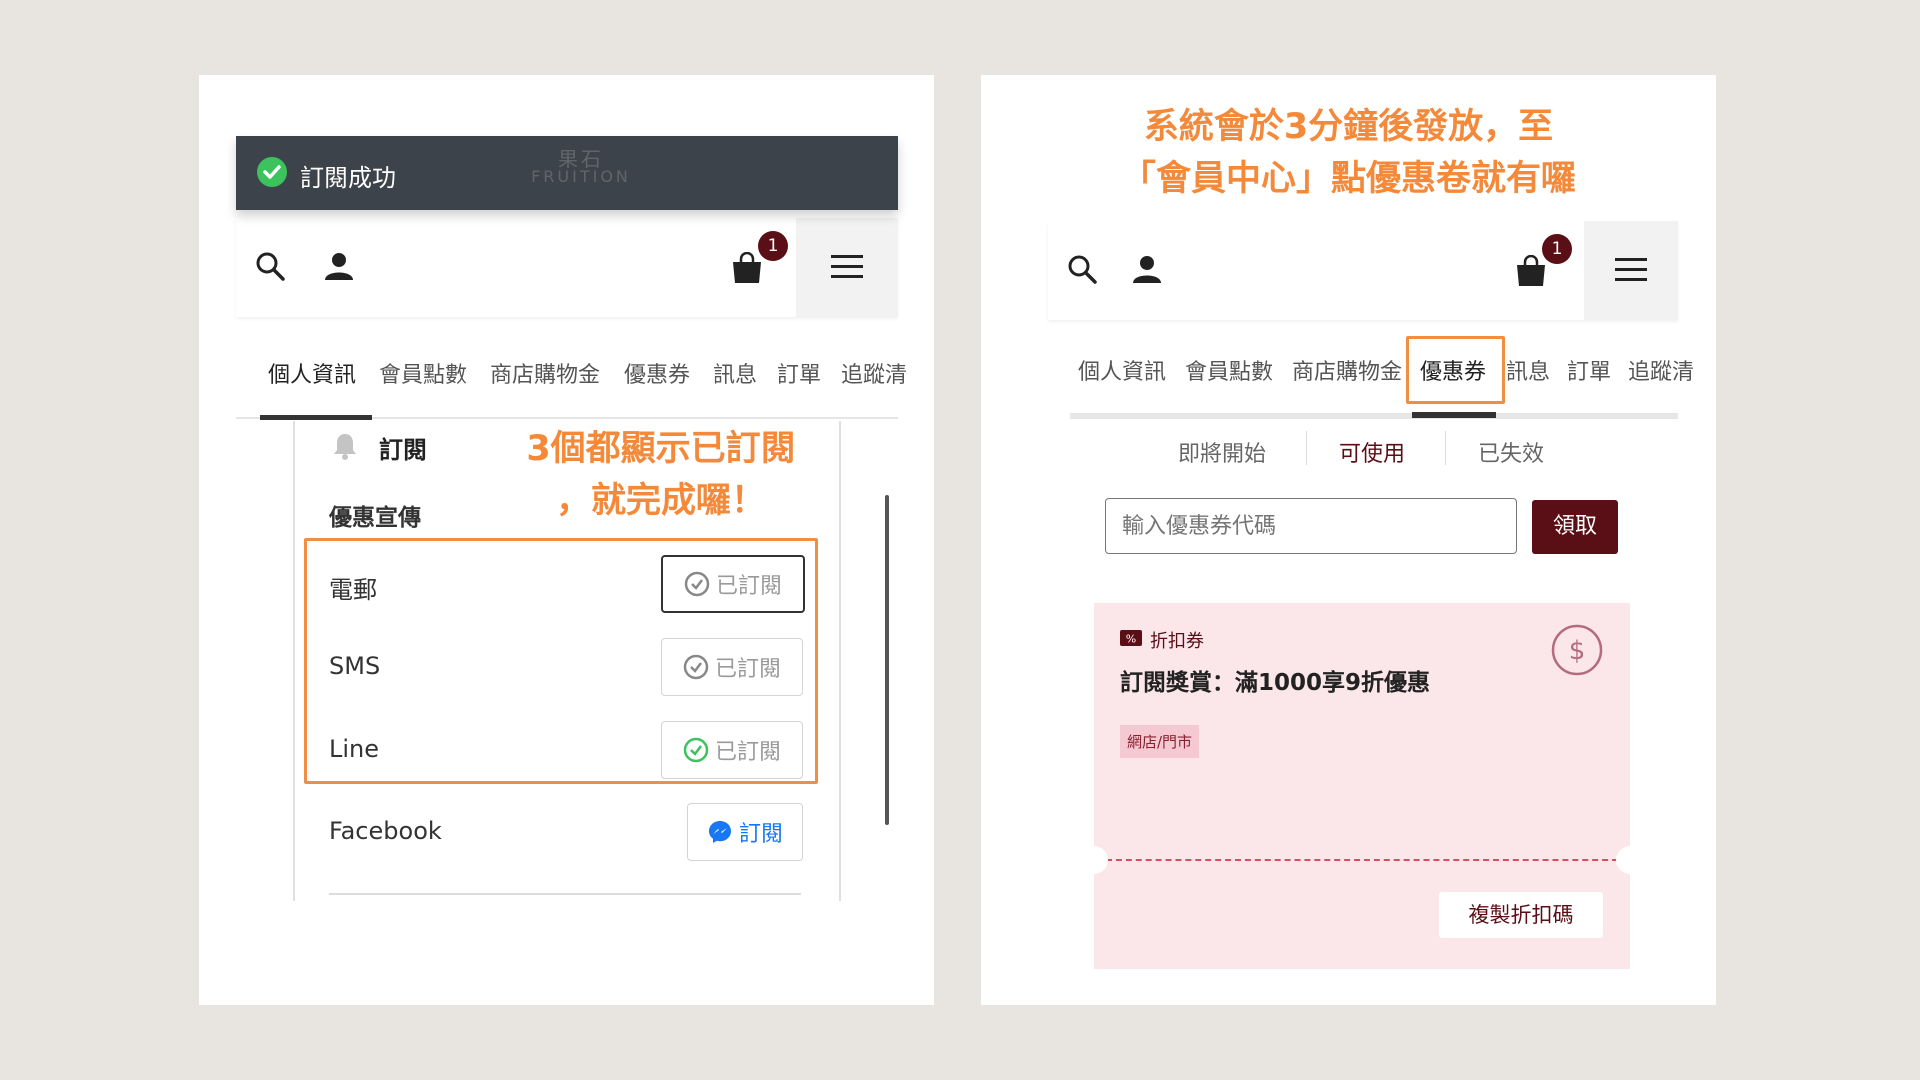 The image size is (1920, 1080). I want to click on segment-upcoming: 即將開始, so click(1222, 452).